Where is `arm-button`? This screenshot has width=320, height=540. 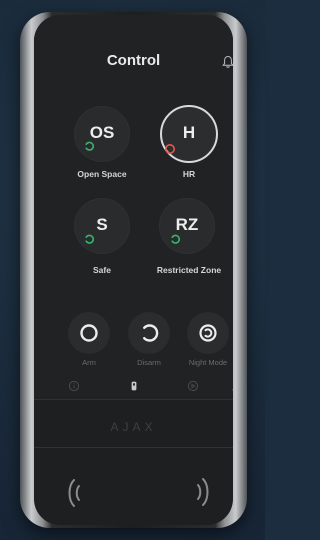
arm-button is located at coordinates (89, 333).